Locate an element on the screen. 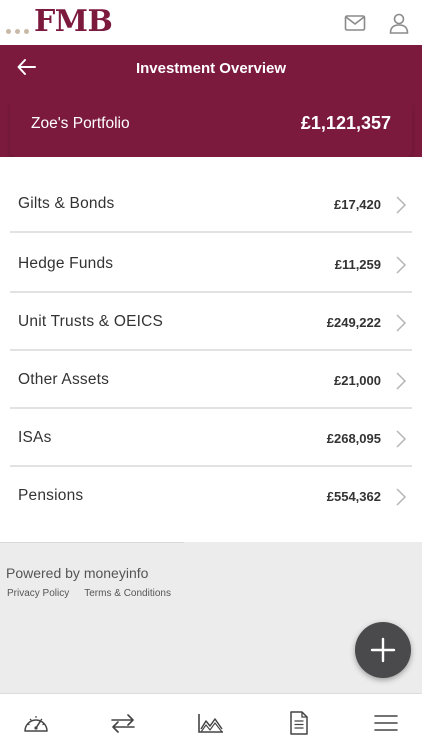  document-icon is located at coordinates (299, 723).